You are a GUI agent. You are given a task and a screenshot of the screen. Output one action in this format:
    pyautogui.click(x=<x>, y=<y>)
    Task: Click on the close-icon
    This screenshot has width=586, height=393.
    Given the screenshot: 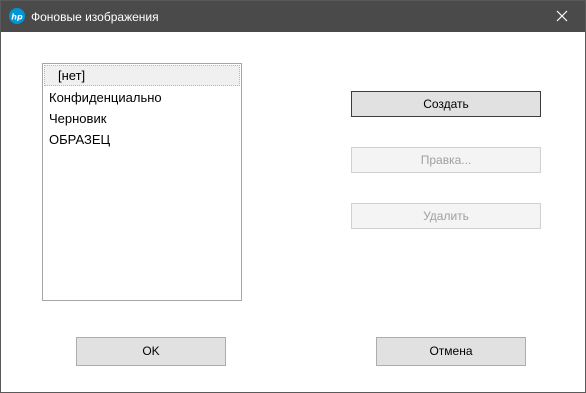 What is the action you would take?
    pyautogui.click(x=562, y=16)
    